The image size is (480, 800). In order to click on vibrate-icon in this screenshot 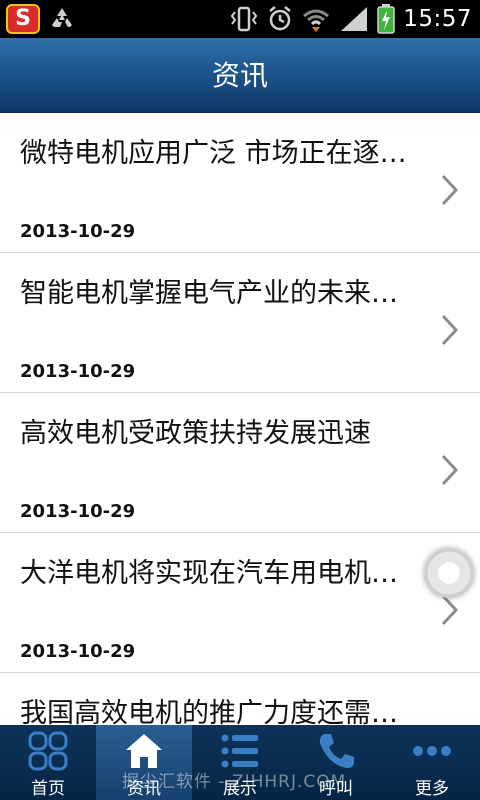, I will do `click(244, 19)`.